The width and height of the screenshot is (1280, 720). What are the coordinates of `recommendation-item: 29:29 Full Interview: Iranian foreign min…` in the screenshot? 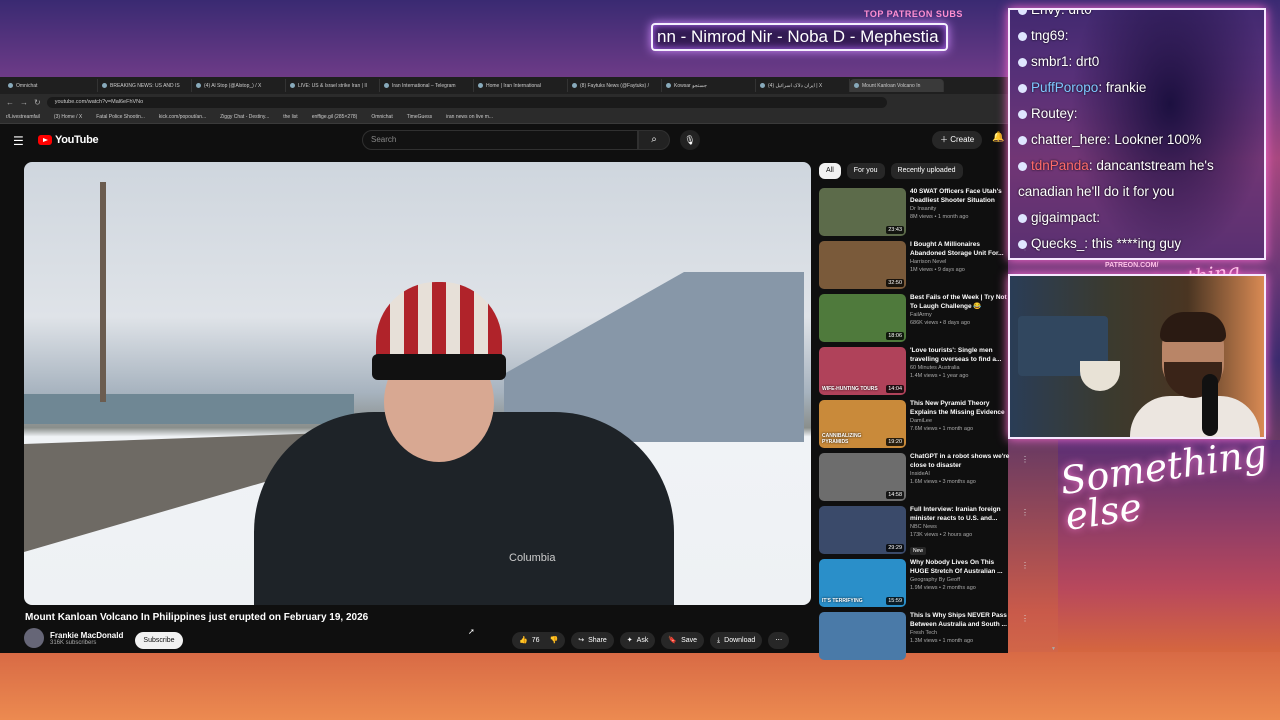 It's located at (924, 530).